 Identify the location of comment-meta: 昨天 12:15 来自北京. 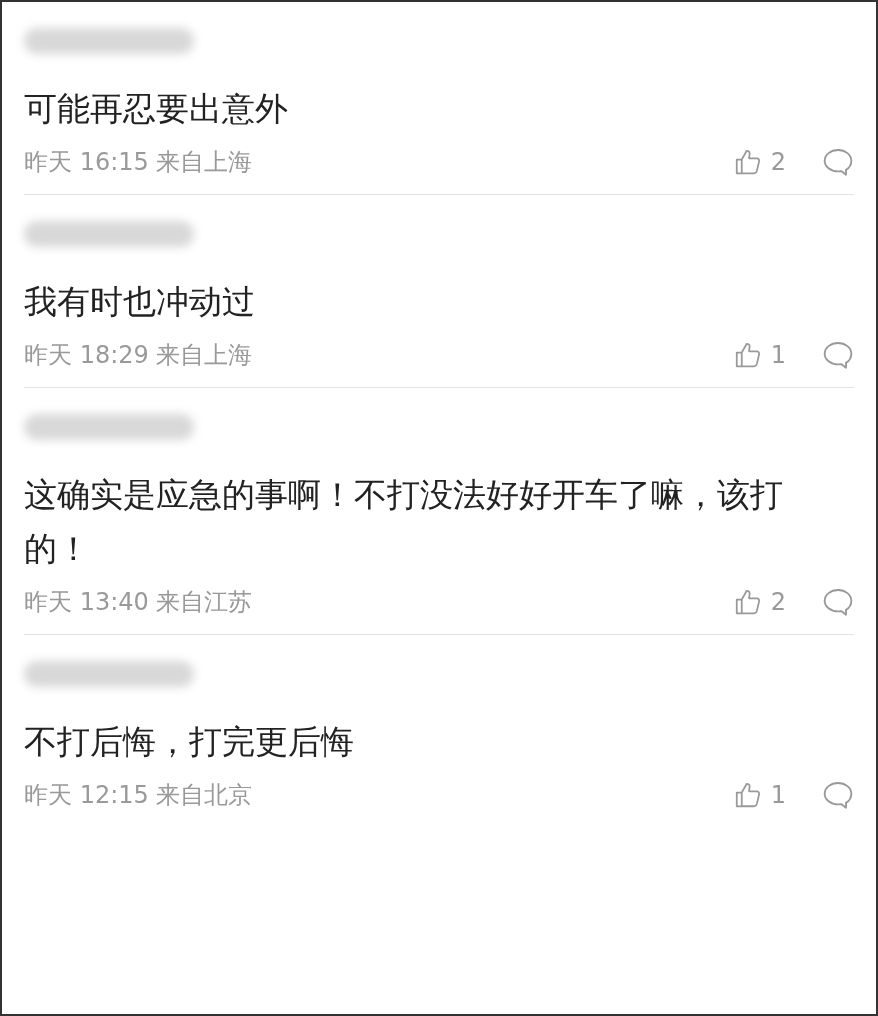
(138, 795).